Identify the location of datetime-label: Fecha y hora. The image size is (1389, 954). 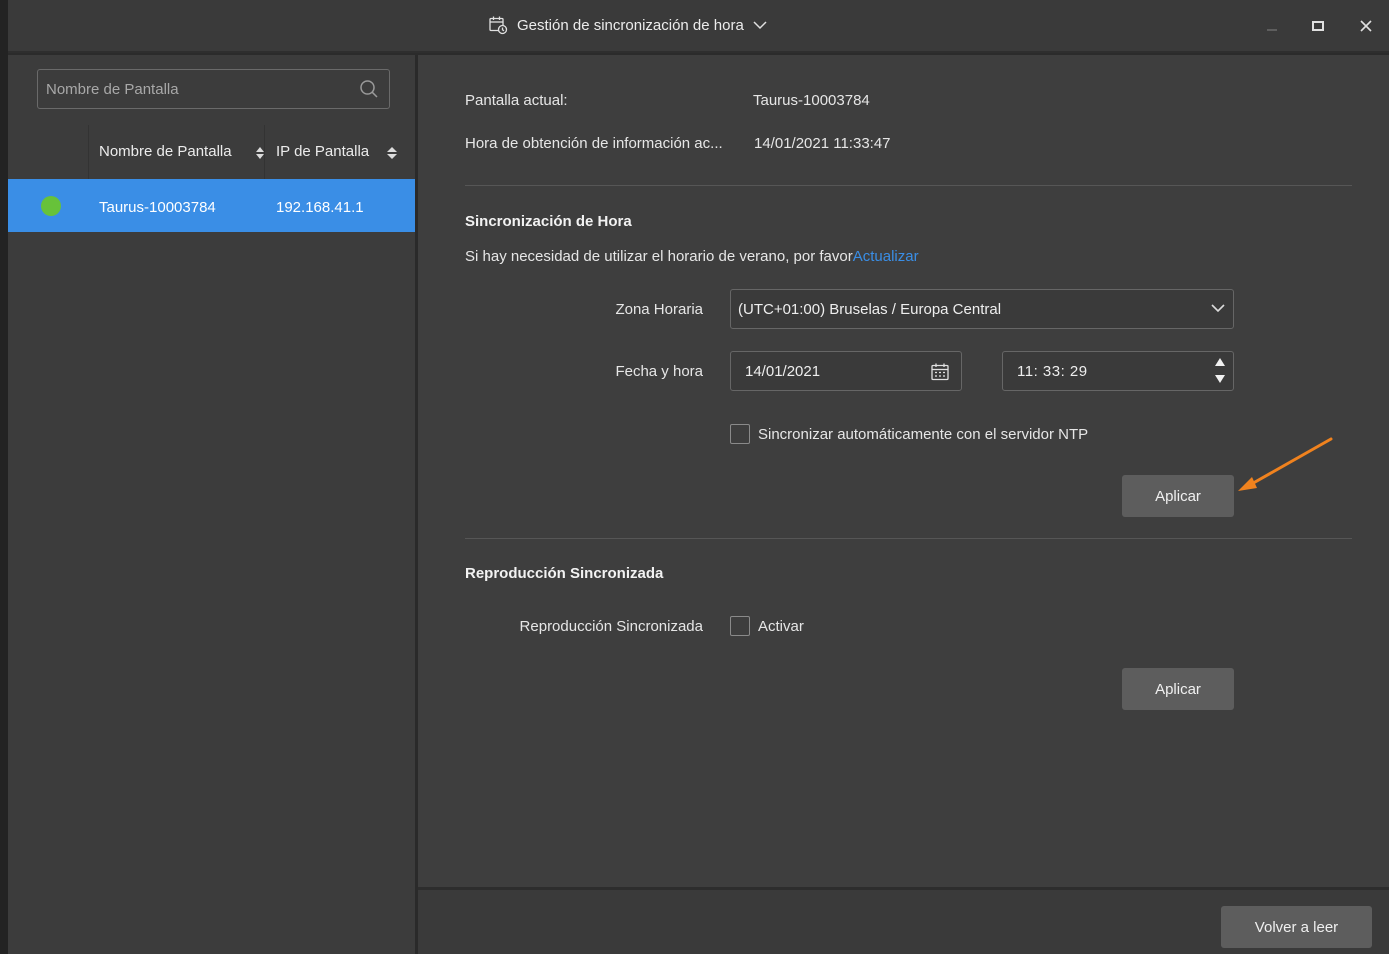
(659, 371).